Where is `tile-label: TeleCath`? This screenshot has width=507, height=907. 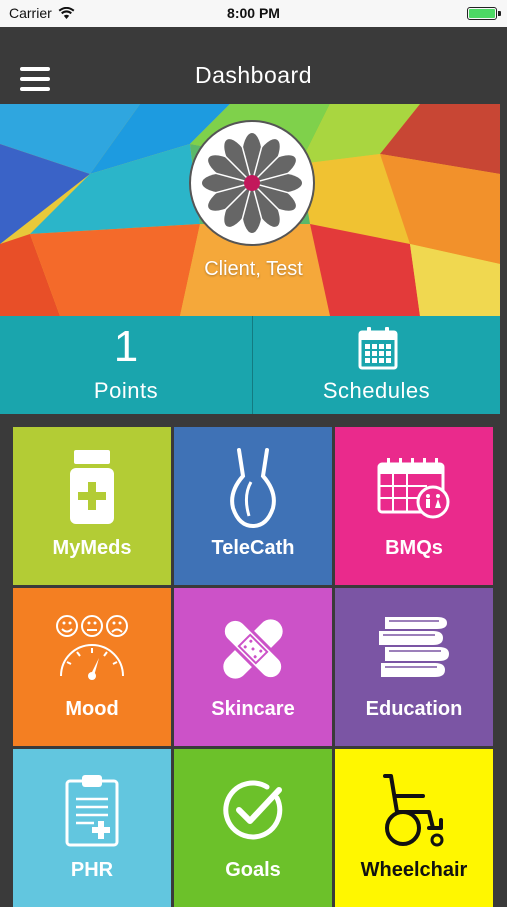
tile-label: TeleCath is located at coordinates (253, 548).